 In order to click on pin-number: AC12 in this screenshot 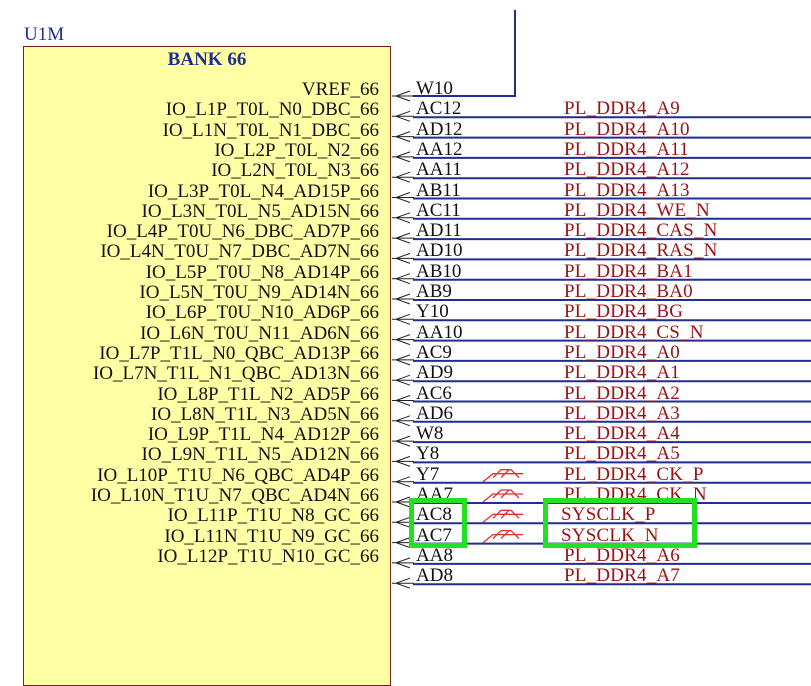, I will do `click(439, 109)`.